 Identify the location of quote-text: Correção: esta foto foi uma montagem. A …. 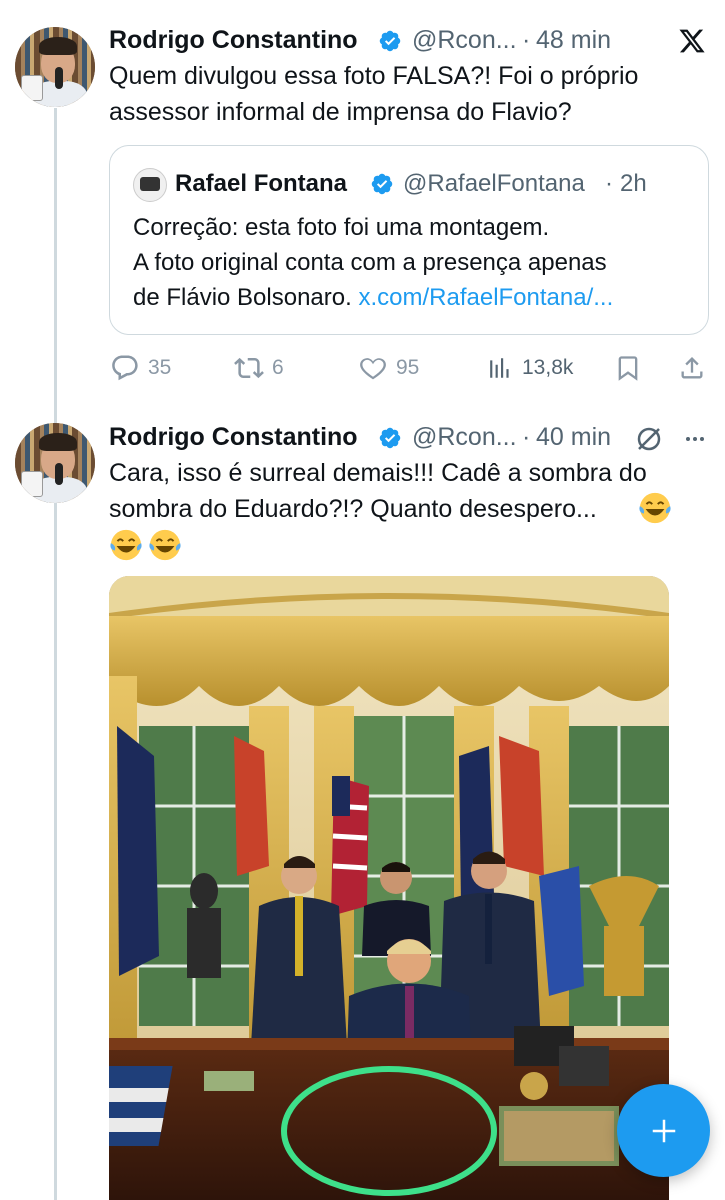
(373, 262).